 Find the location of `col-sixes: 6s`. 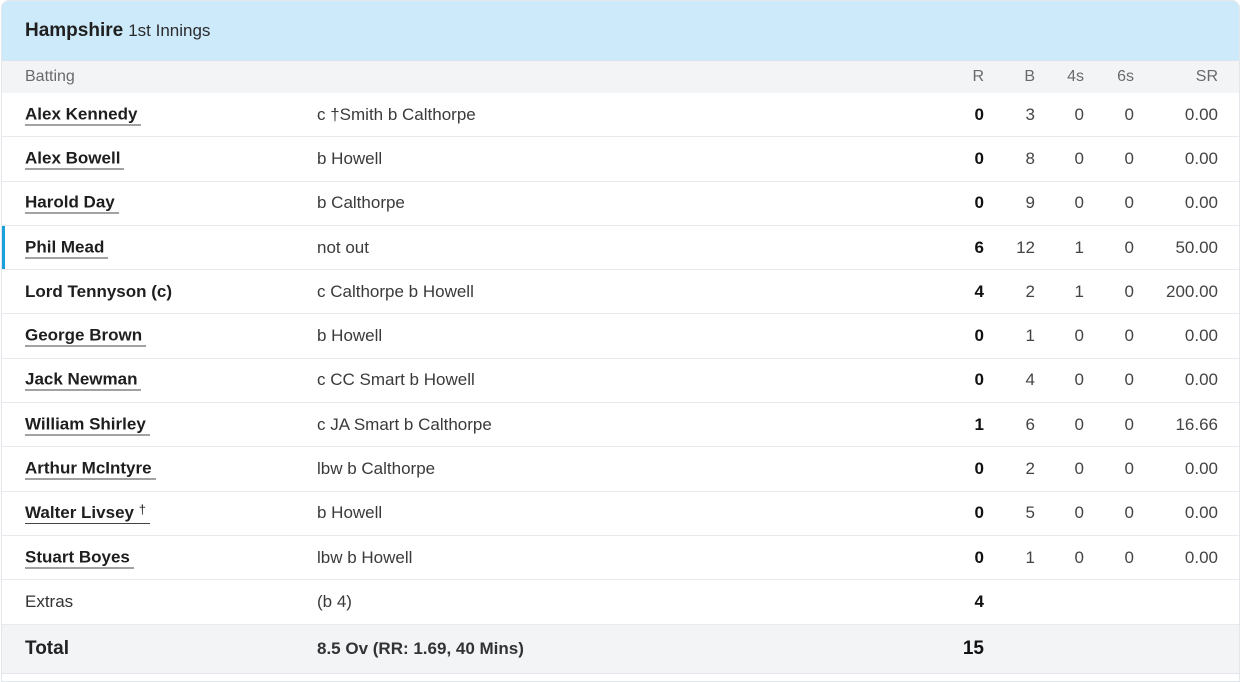

col-sixes: 6s is located at coordinates (1125, 76).